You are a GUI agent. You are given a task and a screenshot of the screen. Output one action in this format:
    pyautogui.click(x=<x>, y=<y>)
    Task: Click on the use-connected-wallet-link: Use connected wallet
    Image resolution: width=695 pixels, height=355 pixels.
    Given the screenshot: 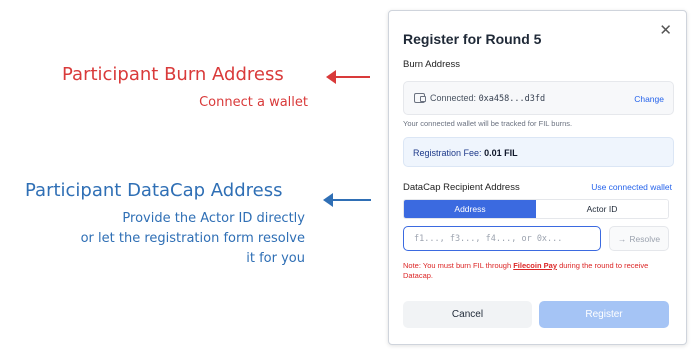 What is the action you would take?
    pyautogui.click(x=631, y=187)
    